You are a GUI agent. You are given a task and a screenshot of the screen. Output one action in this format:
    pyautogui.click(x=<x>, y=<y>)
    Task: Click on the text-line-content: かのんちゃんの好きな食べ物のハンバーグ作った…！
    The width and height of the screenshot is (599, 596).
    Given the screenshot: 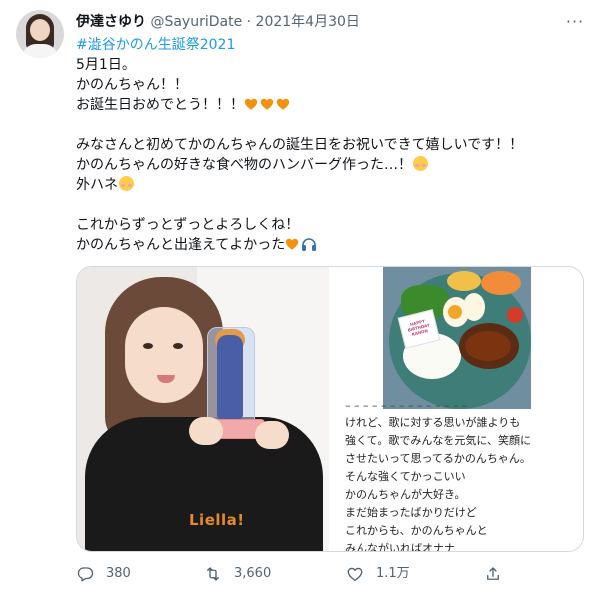 What is the action you would take?
    pyautogui.click(x=244, y=165)
    